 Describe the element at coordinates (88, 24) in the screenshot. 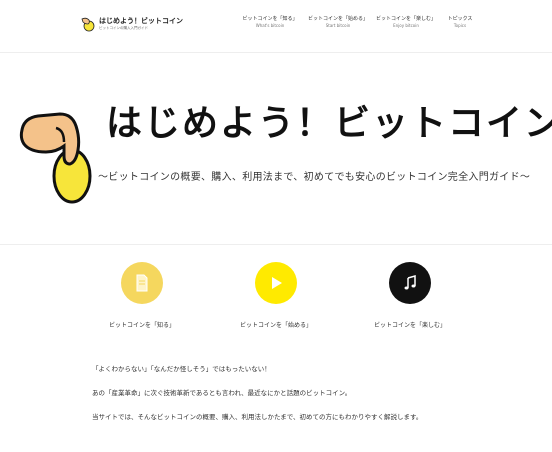

I see `coin-hand-logo-icon` at that location.